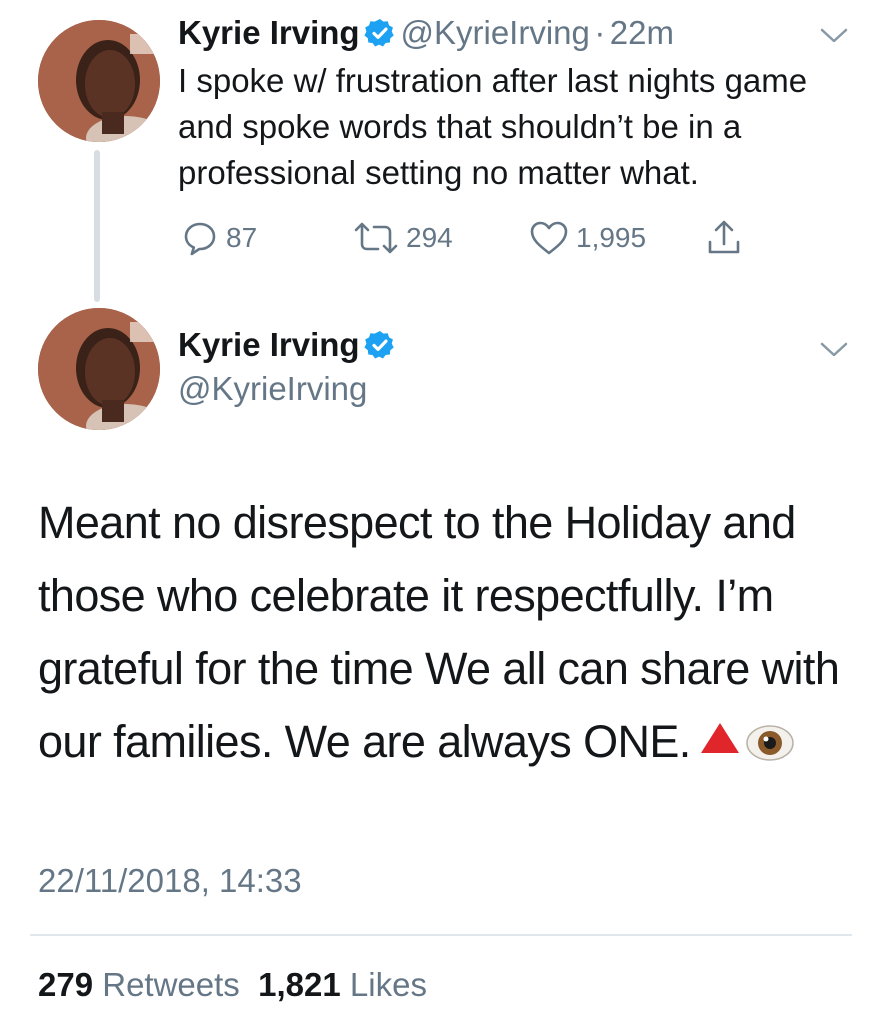 This screenshot has height=1034, width=881. I want to click on thread-connector-line, so click(97, 226).